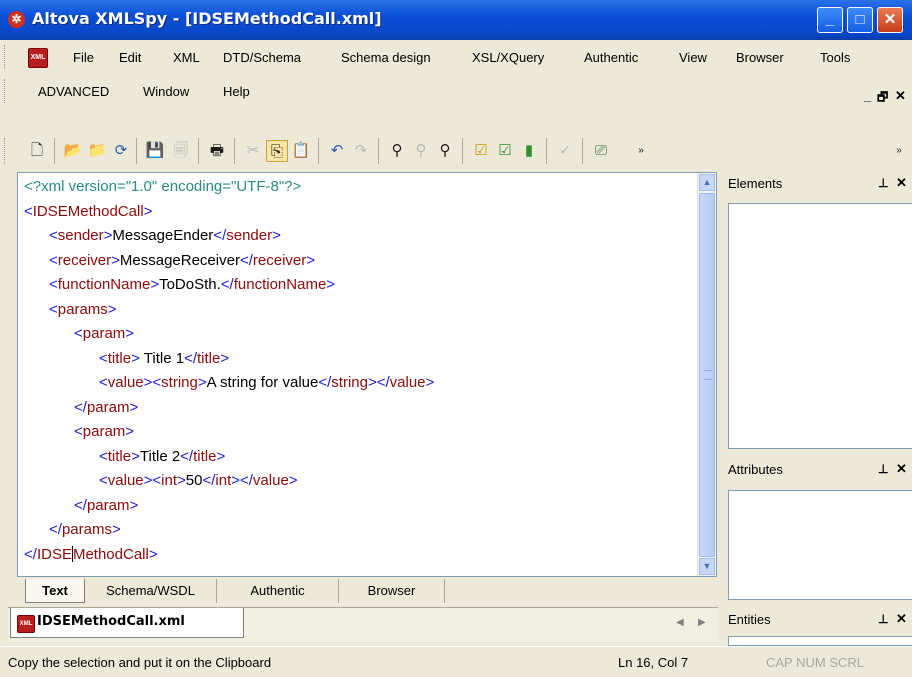  What do you see at coordinates (121, 151) in the screenshot?
I see `reload-icon: ⟳` at bounding box center [121, 151].